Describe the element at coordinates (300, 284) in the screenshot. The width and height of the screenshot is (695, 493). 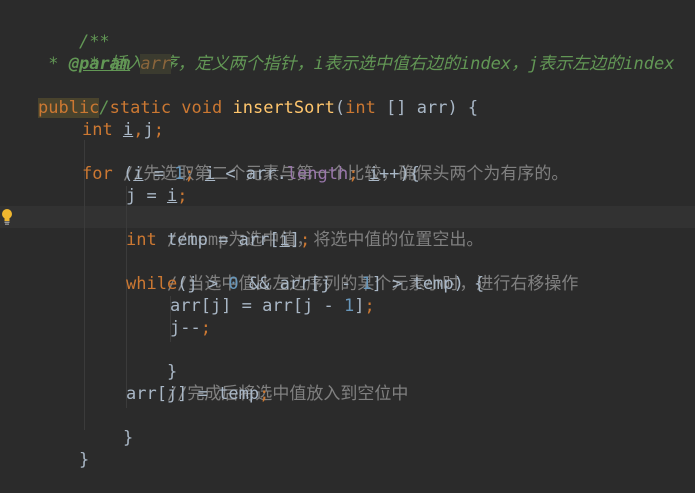
I see `code-text: && arr[j -` at that location.